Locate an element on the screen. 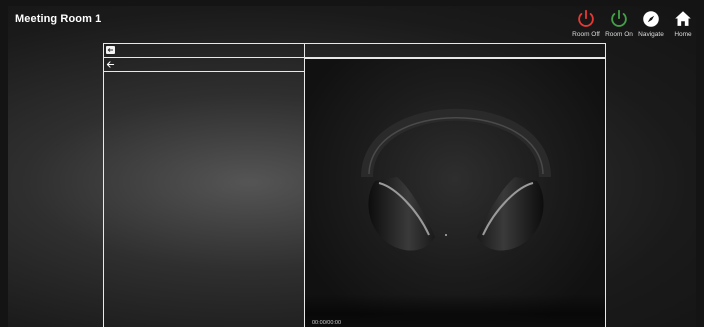 This screenshot has width=704, height=327. headphones-image is located at coordinates (456, 179).